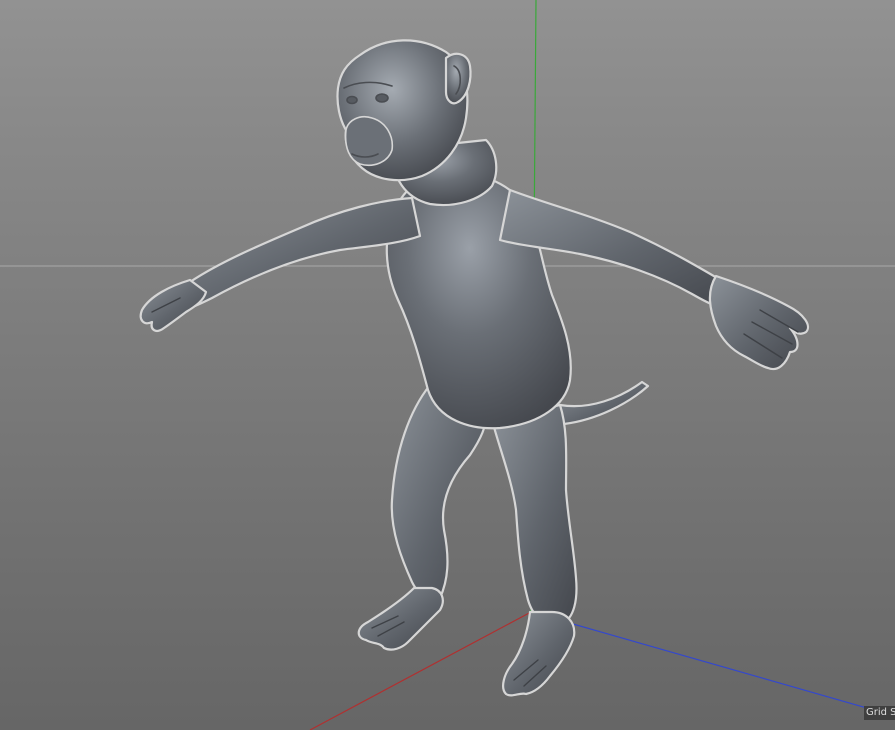 This screenshot has width=895, height=730. Describe the element at coordinates (534, 515) in the screenshot. I see `monkey-right-leg` at that location.